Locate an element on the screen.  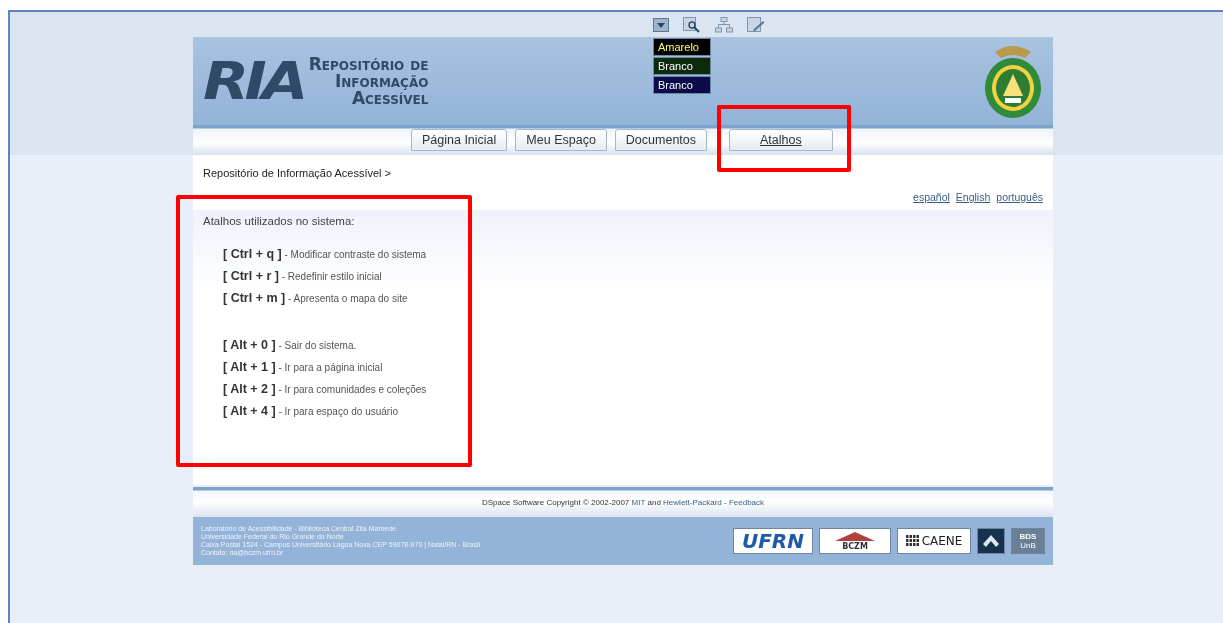
language-link: English is located at coordinates (973, 197).